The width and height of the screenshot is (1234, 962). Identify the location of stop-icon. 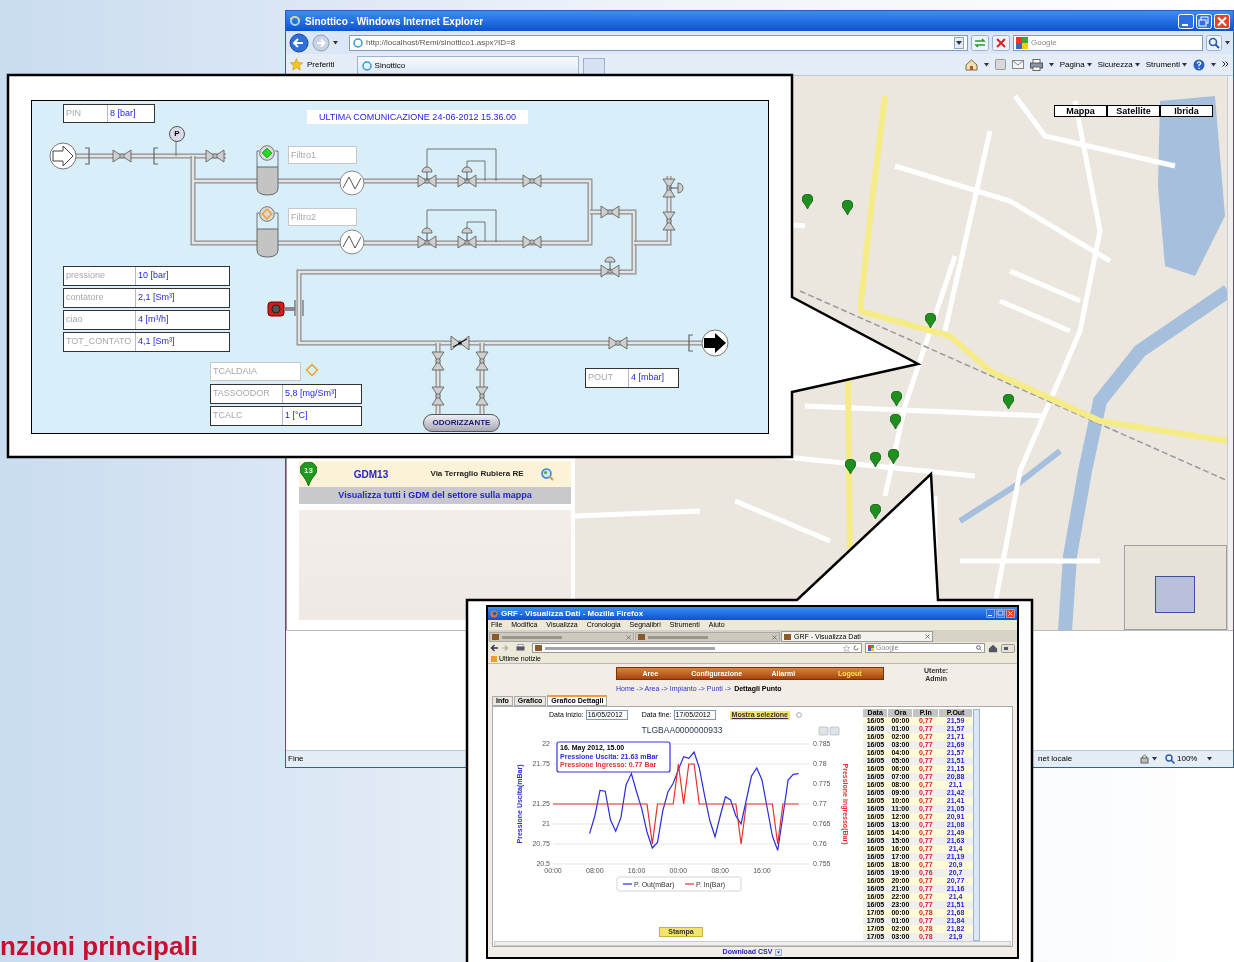
(1001, 42).